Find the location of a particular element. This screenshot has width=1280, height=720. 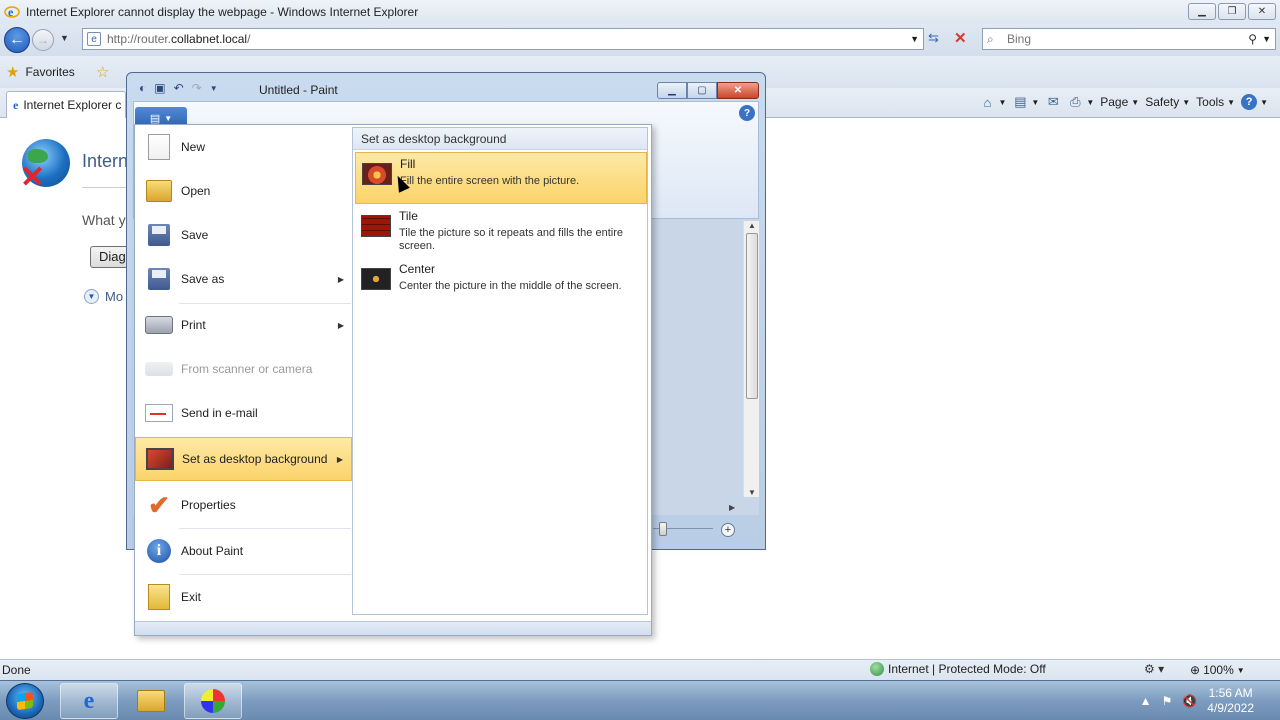

search-provider-icon: ⌕ is located at coordinates (990, 38).